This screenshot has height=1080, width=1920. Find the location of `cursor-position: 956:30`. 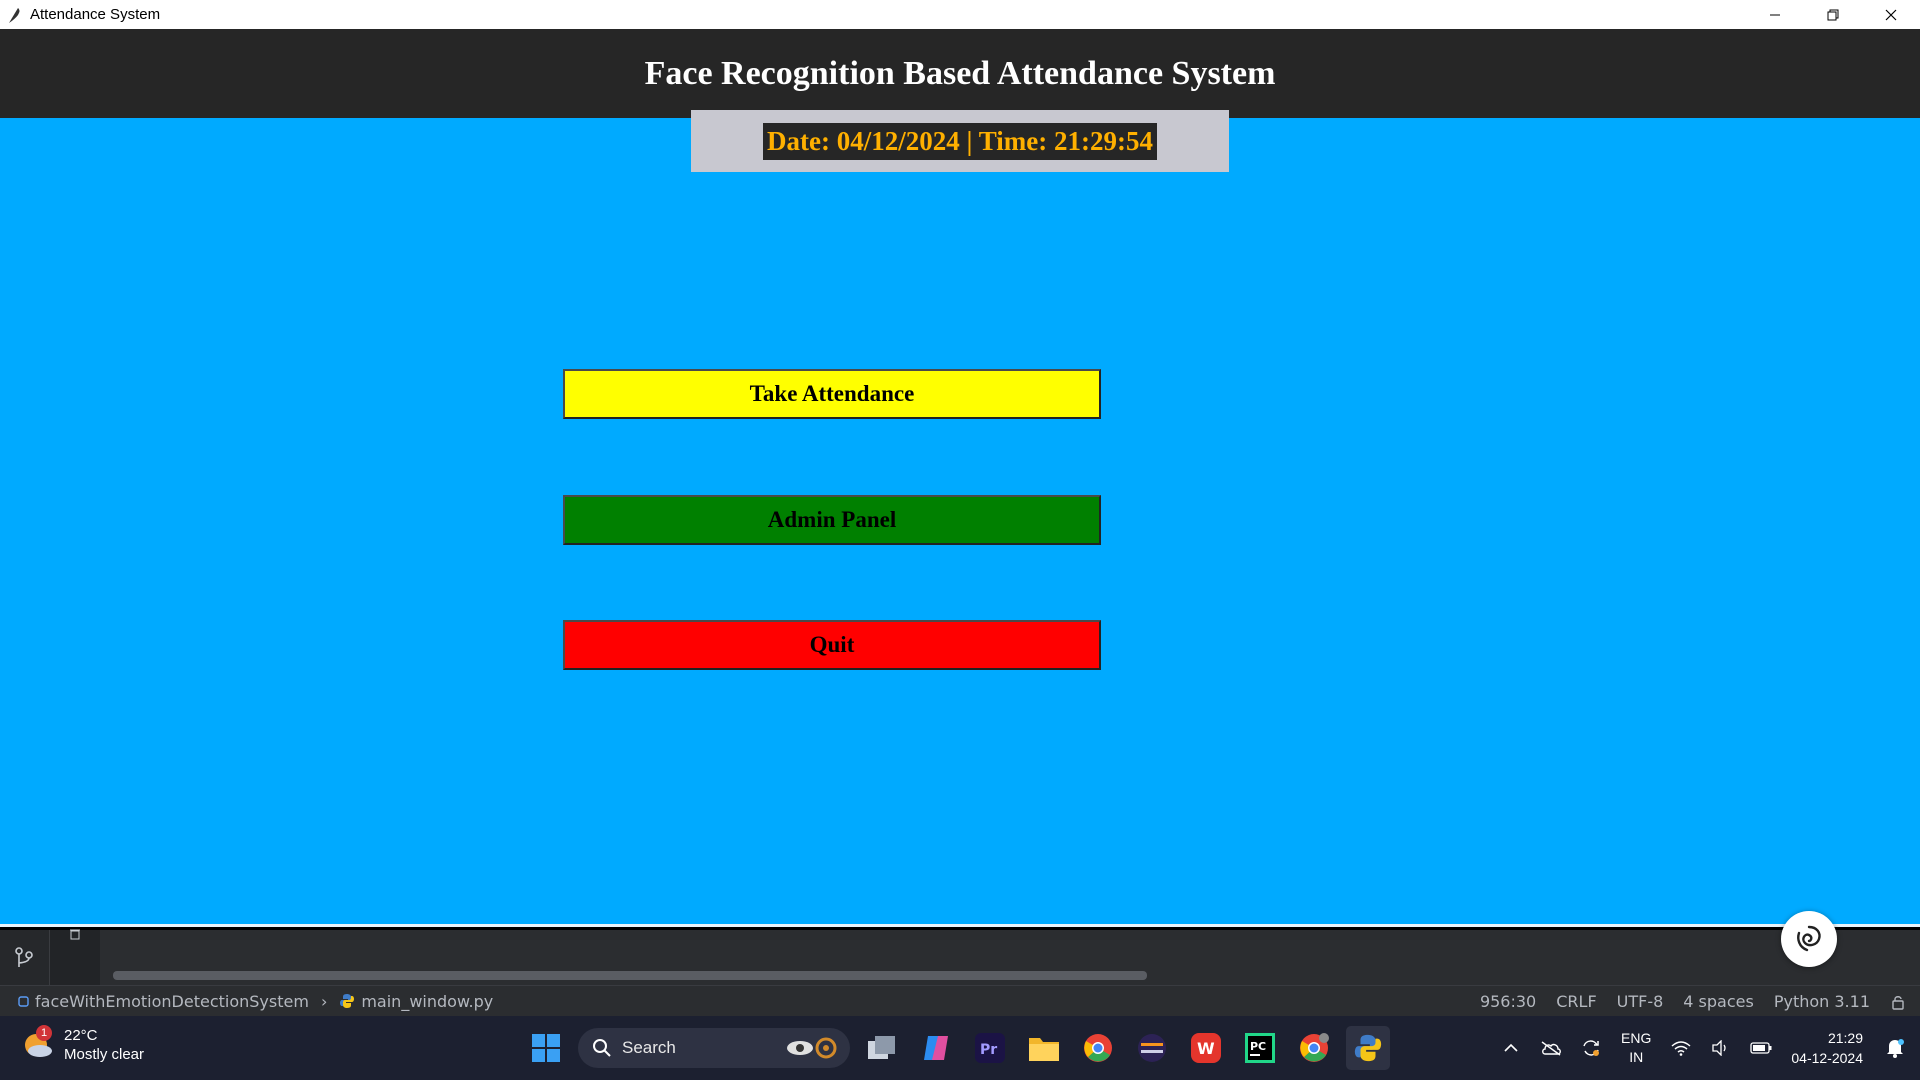

cursor-position: 956:30 is located at coordinates (1508, 1001).